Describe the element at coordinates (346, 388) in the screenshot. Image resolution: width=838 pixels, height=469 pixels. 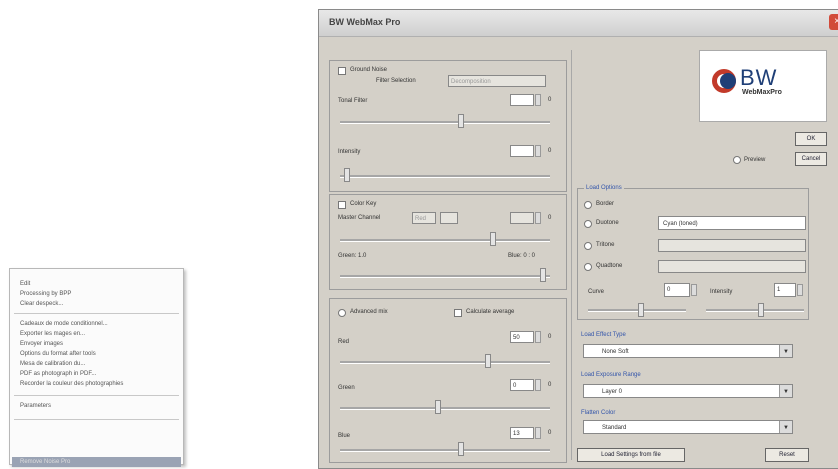
I see `green-label: Green` at that location.